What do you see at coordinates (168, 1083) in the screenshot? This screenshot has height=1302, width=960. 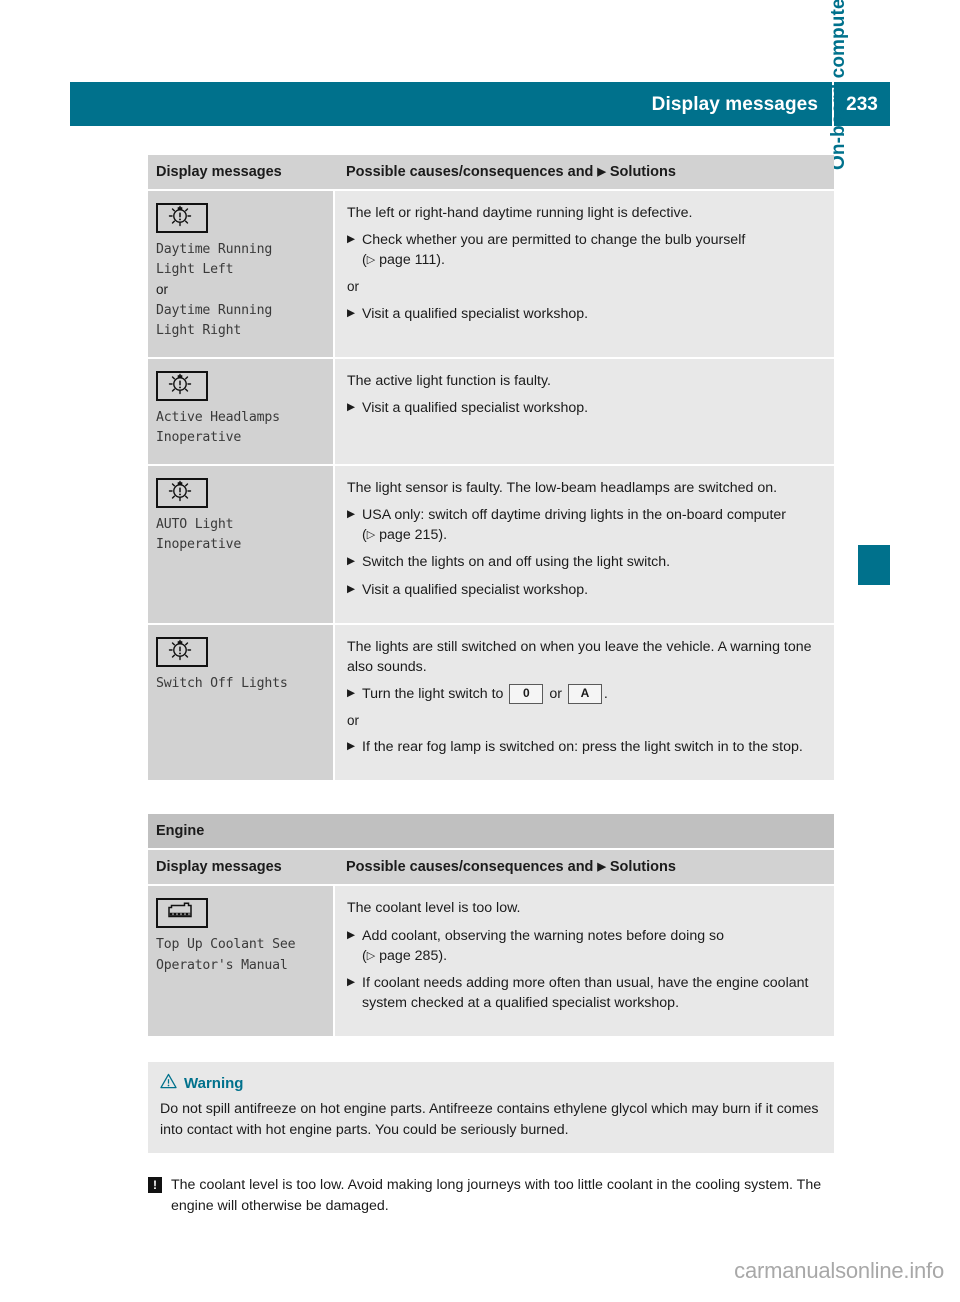 I see `warning-triangle-icon` at bounding box center [168, 1083].